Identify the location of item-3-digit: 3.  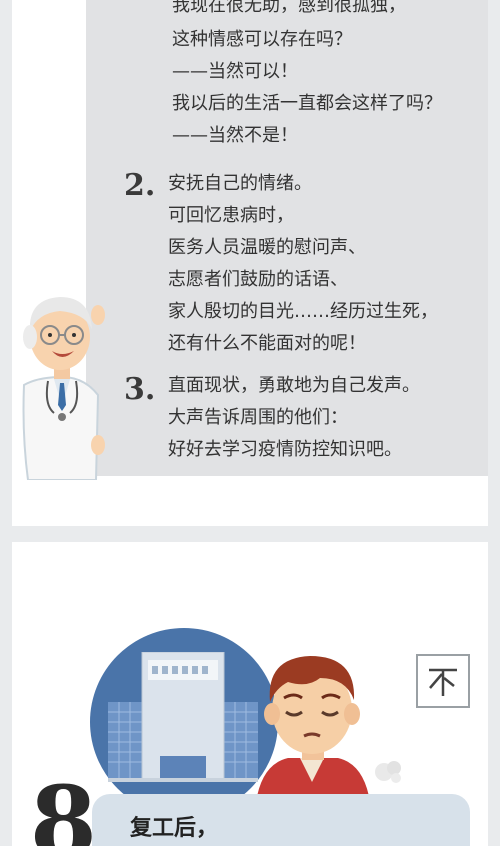
(134, 389).